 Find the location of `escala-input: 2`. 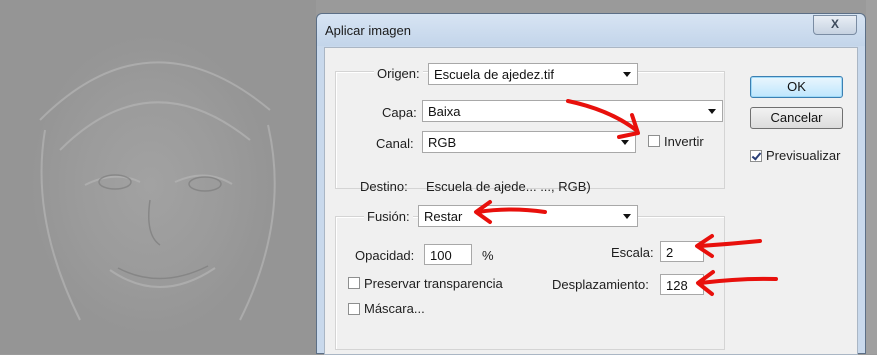

escala-input: 2 is located at coordinates (682, 251).